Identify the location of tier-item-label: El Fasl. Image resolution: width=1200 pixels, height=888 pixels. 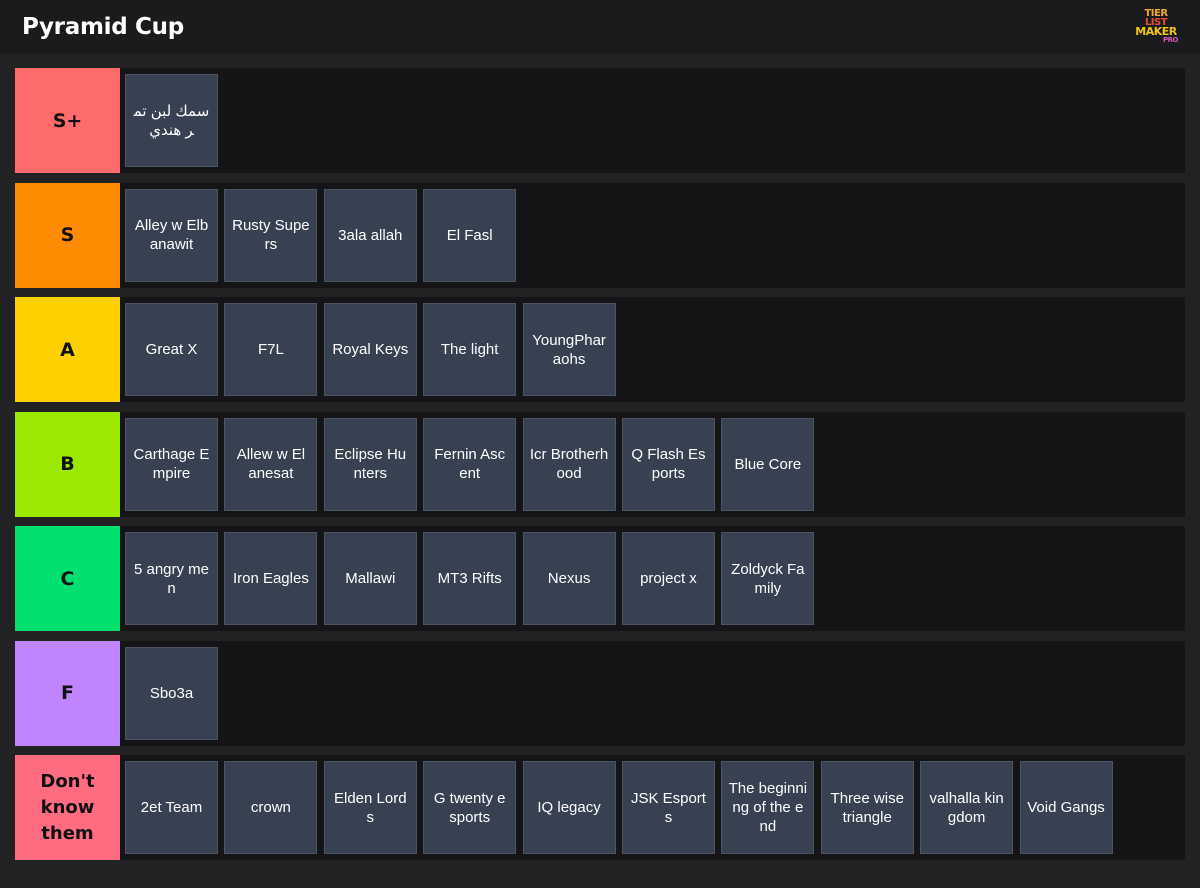
(469, 235).